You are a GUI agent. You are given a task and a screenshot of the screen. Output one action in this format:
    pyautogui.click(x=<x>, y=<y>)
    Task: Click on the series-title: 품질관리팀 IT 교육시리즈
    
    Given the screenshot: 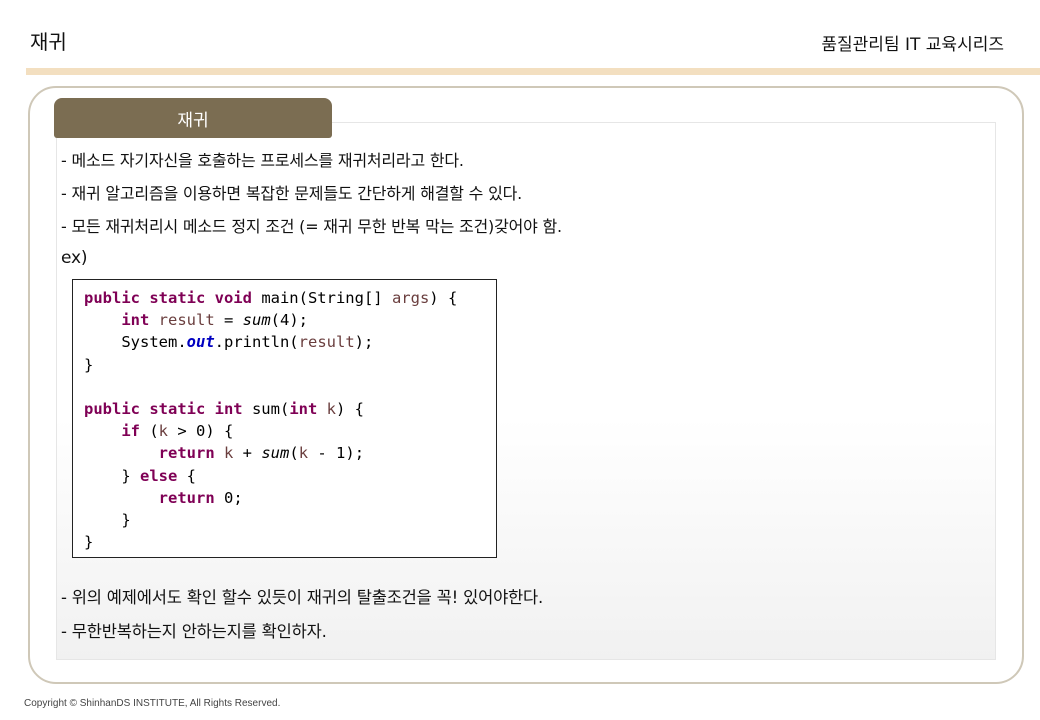 What is the action you would take?
    pyautogui.click(x=912, y=45)
    